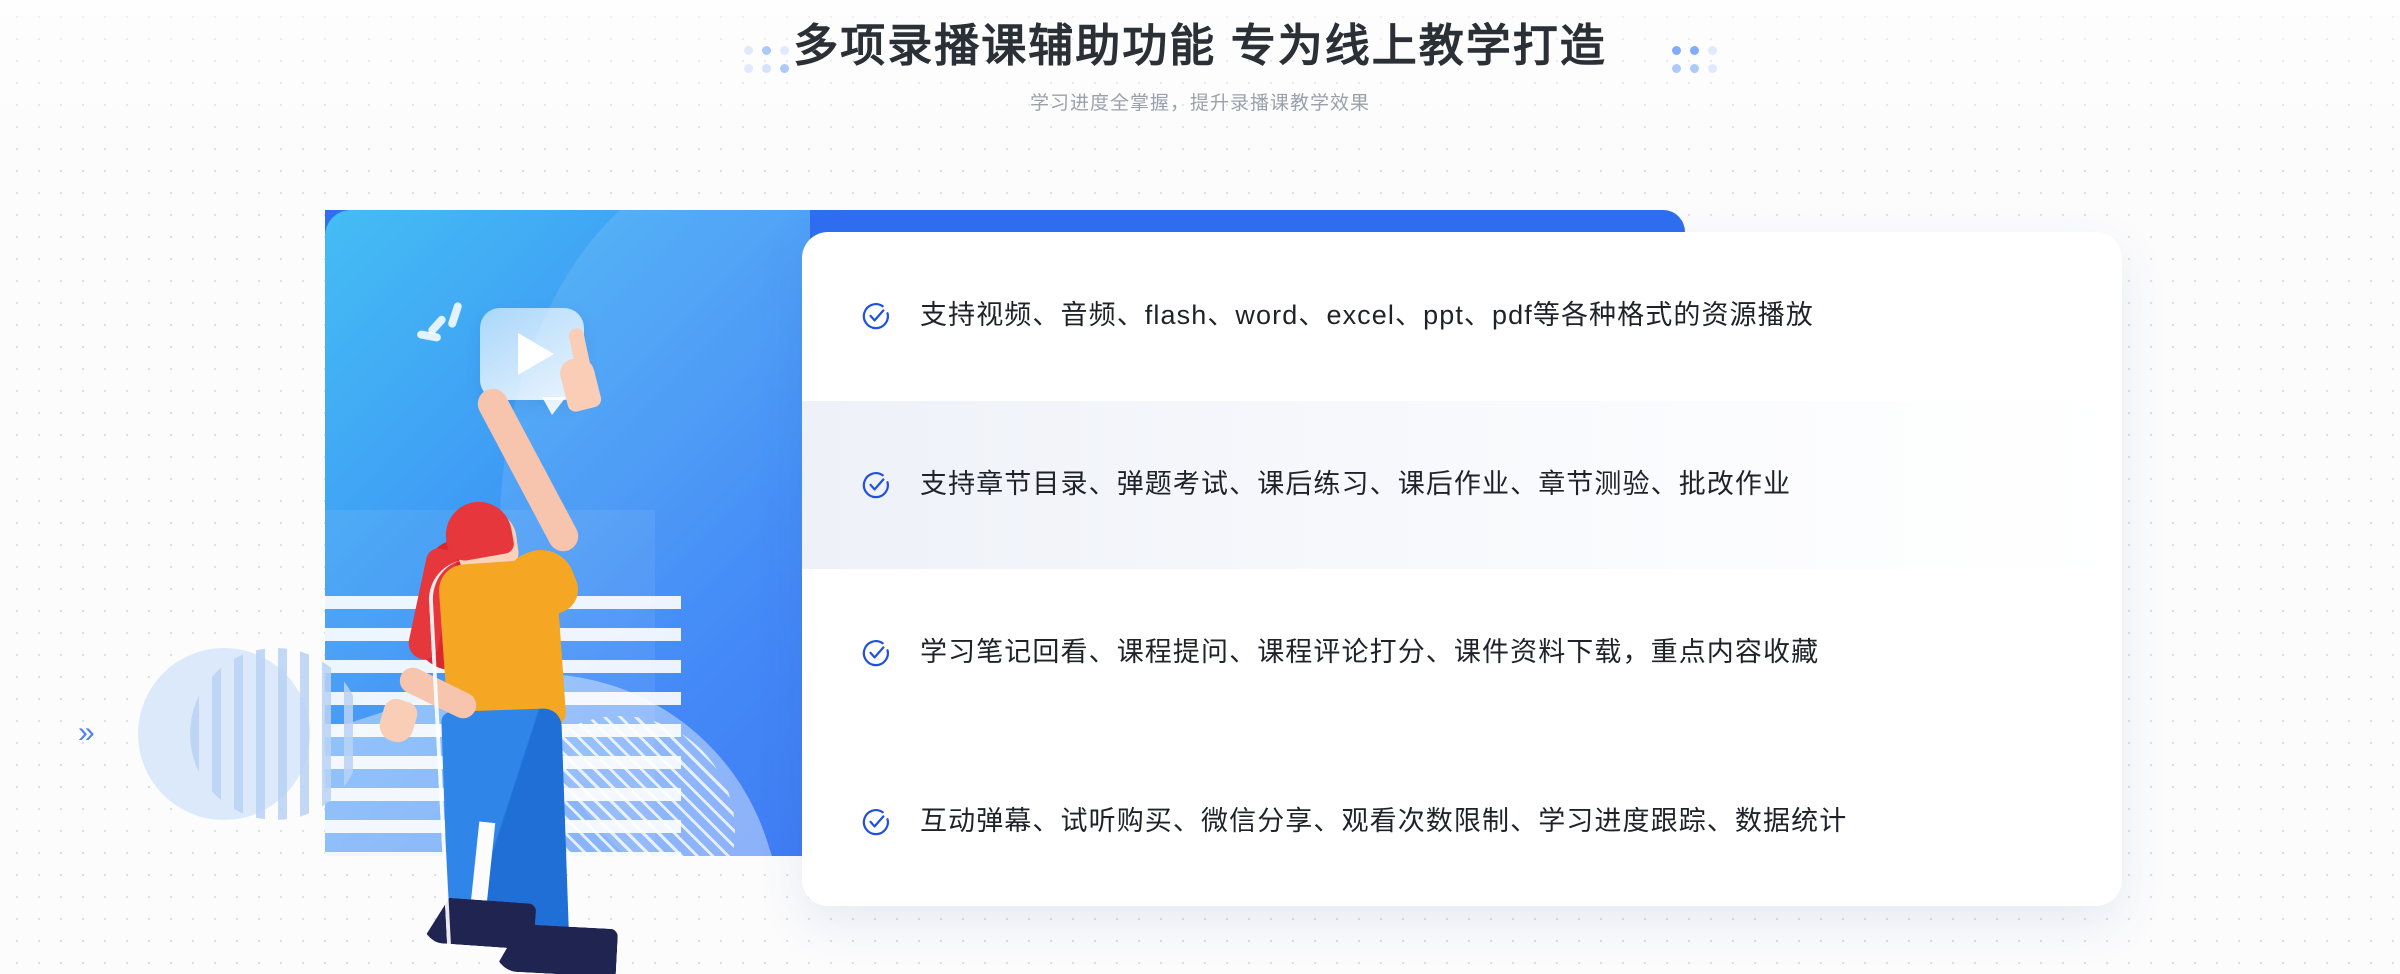 Image resolution: width=2400 pixels, height=974 pixels. Describe the element at coordinates (1356, 483) in the screenshot. I see `feature-text: 支持章节目录、弹题考试、课后练习、课后作业、章节测验、批改作业` at that location.